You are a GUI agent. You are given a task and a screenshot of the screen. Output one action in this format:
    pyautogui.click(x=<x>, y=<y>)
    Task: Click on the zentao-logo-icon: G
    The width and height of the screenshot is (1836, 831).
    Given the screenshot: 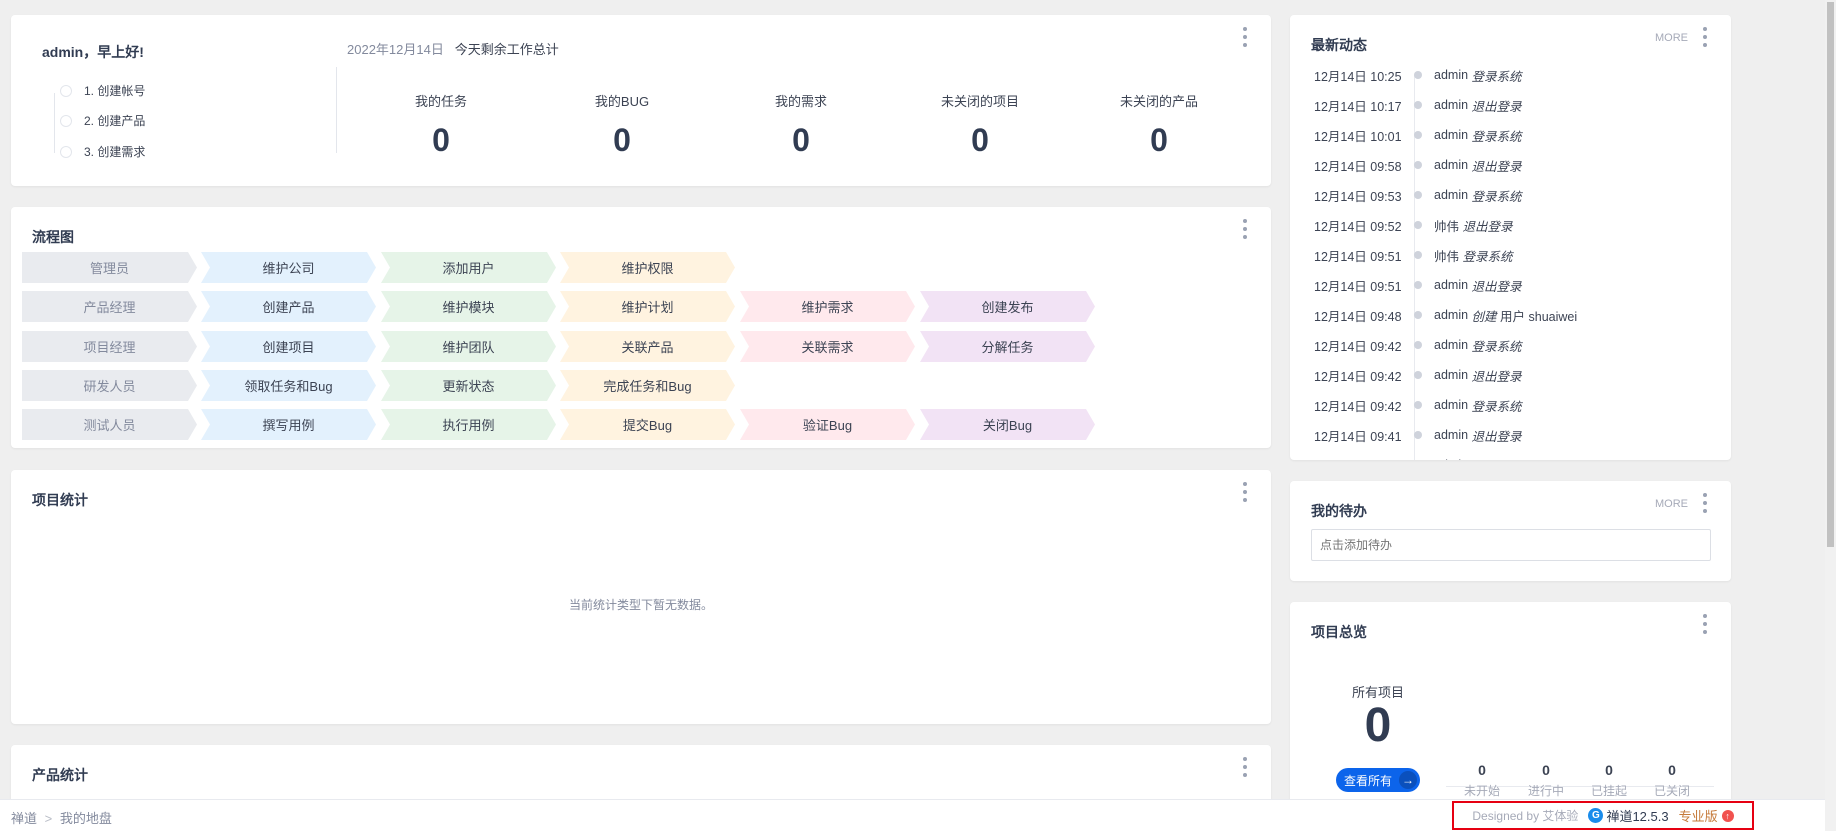 What is the action you would take?
    pyautogui.click(x=1596, y=815)
    